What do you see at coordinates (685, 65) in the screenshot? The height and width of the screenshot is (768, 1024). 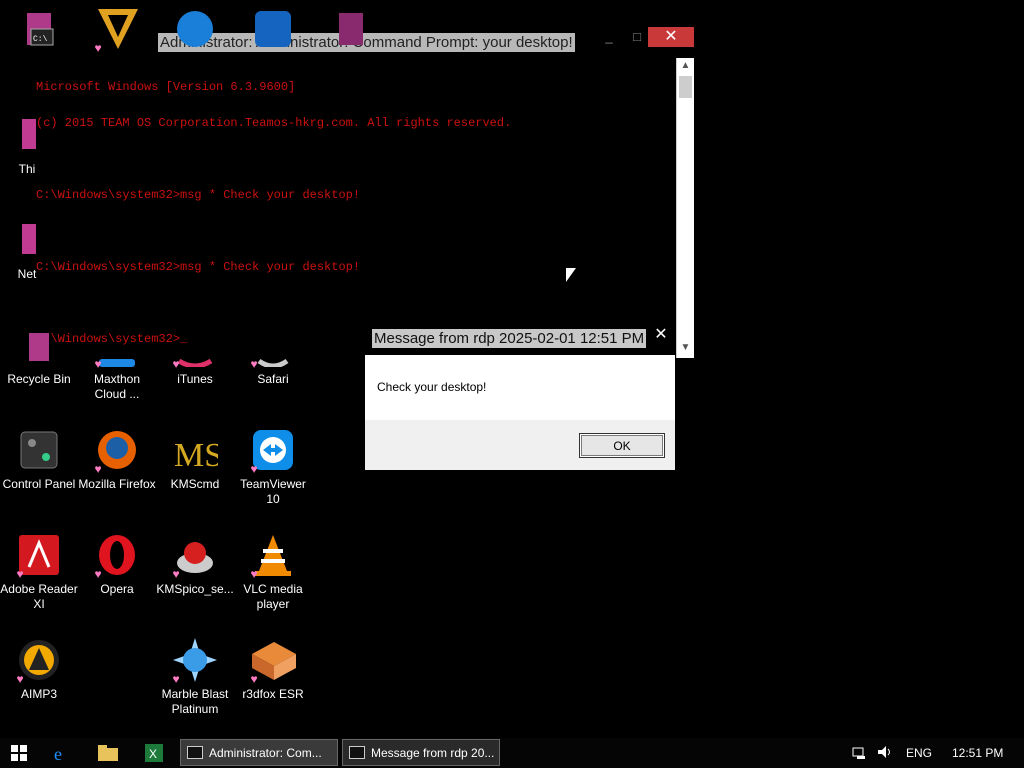 I see `scroll-up-icon: ▲` at bounding box center [685, 65].